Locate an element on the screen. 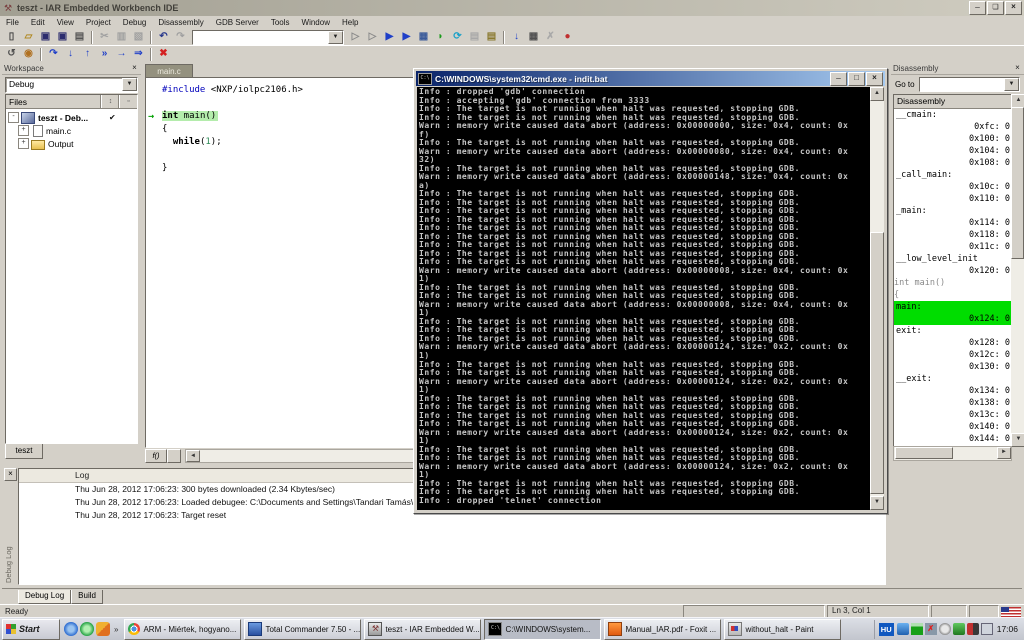  cut-icon: ✂ is located at coordinates (104, 37).